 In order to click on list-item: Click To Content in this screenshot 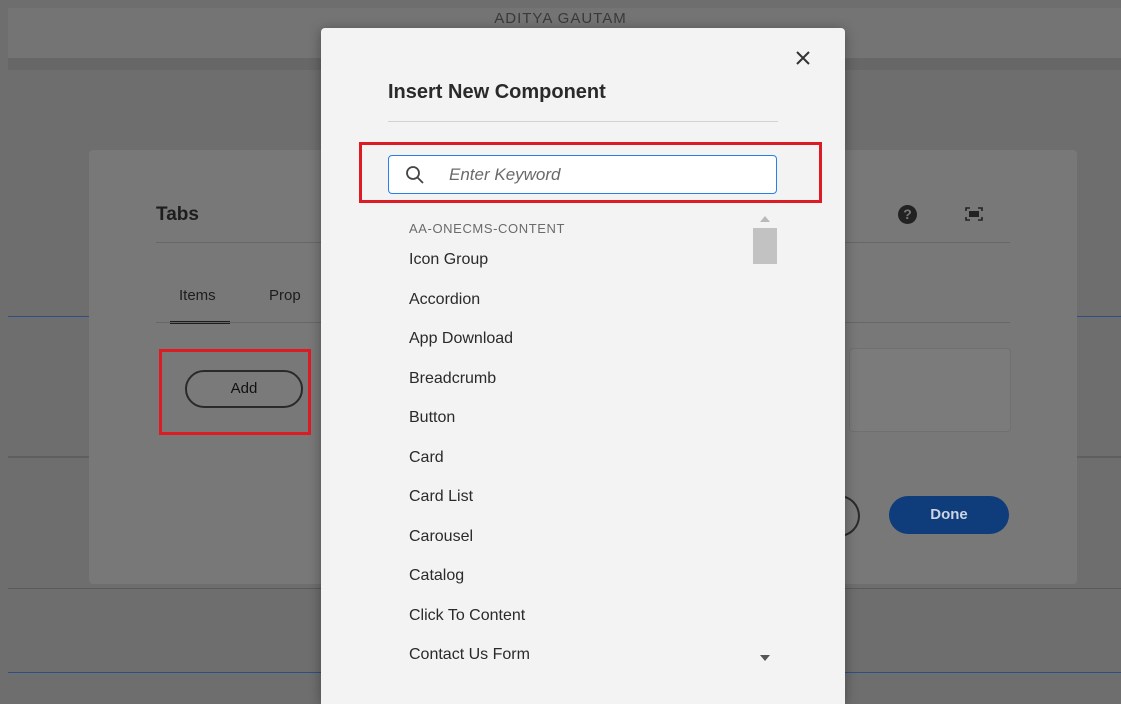, I will do `click(469, 626)`.